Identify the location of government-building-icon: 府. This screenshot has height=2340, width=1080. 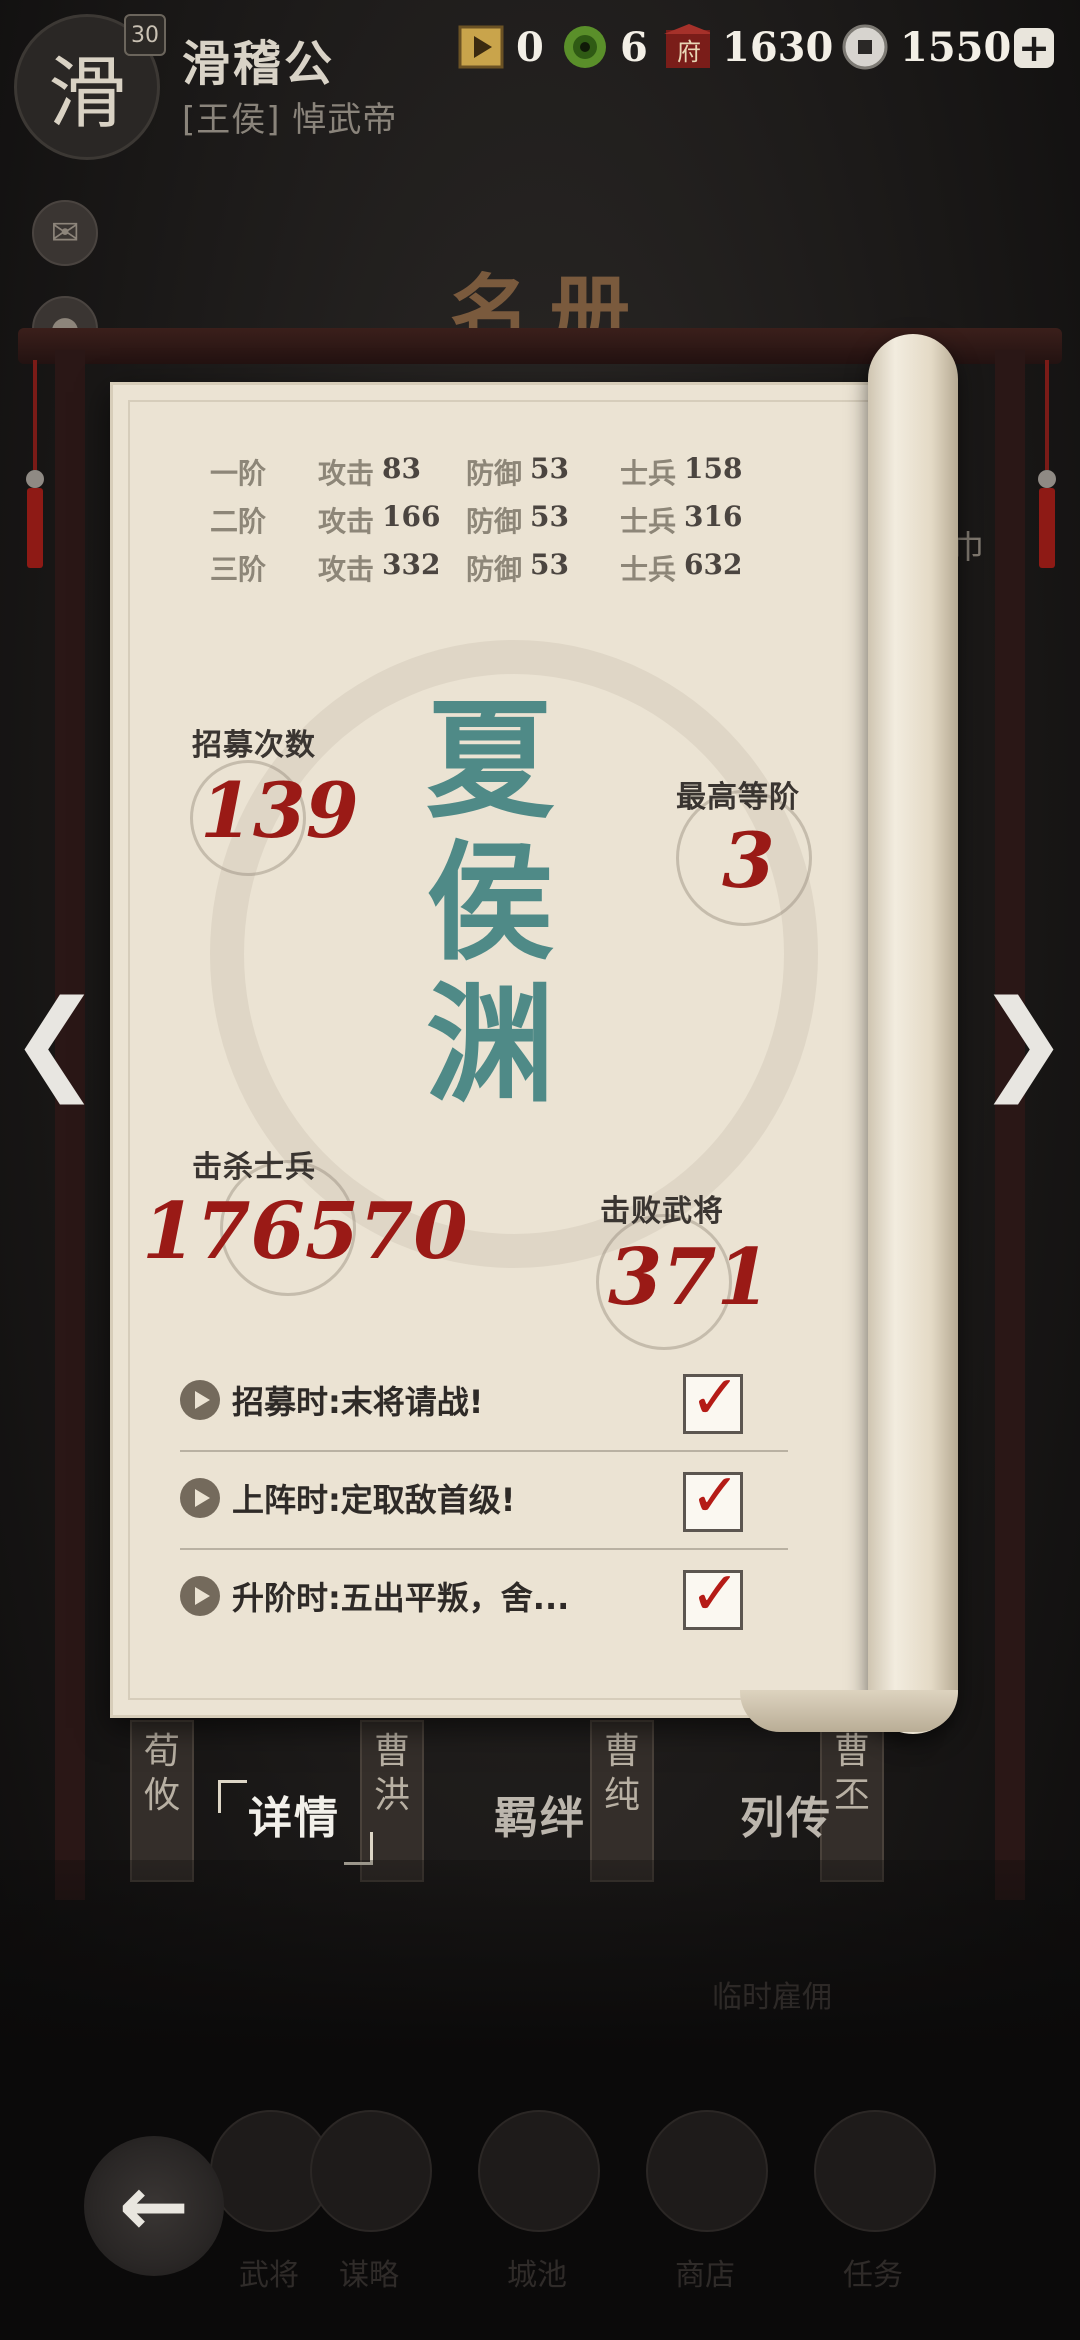
(687, 47).